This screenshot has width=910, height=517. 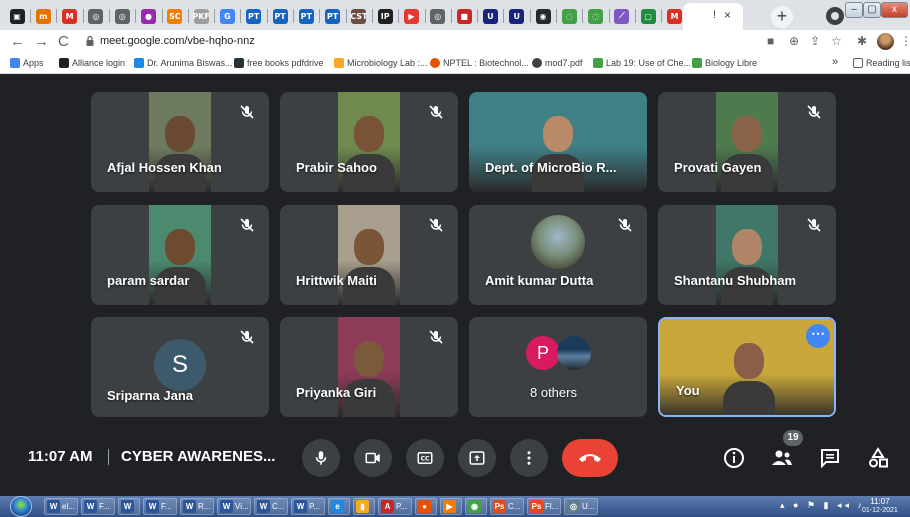 I want to click on captions-button: CC, so click(x=425, y=458).